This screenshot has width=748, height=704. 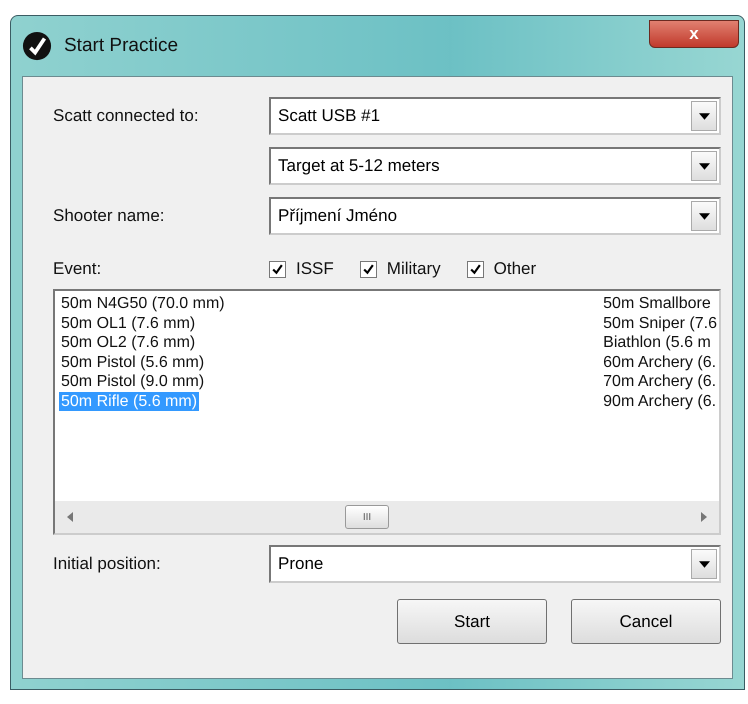 What do you see at coordinates (132, 382) in the screenshot?
I see `list-item: 50m Pistol (9.0 mm)` at bounding box center [132, 382].